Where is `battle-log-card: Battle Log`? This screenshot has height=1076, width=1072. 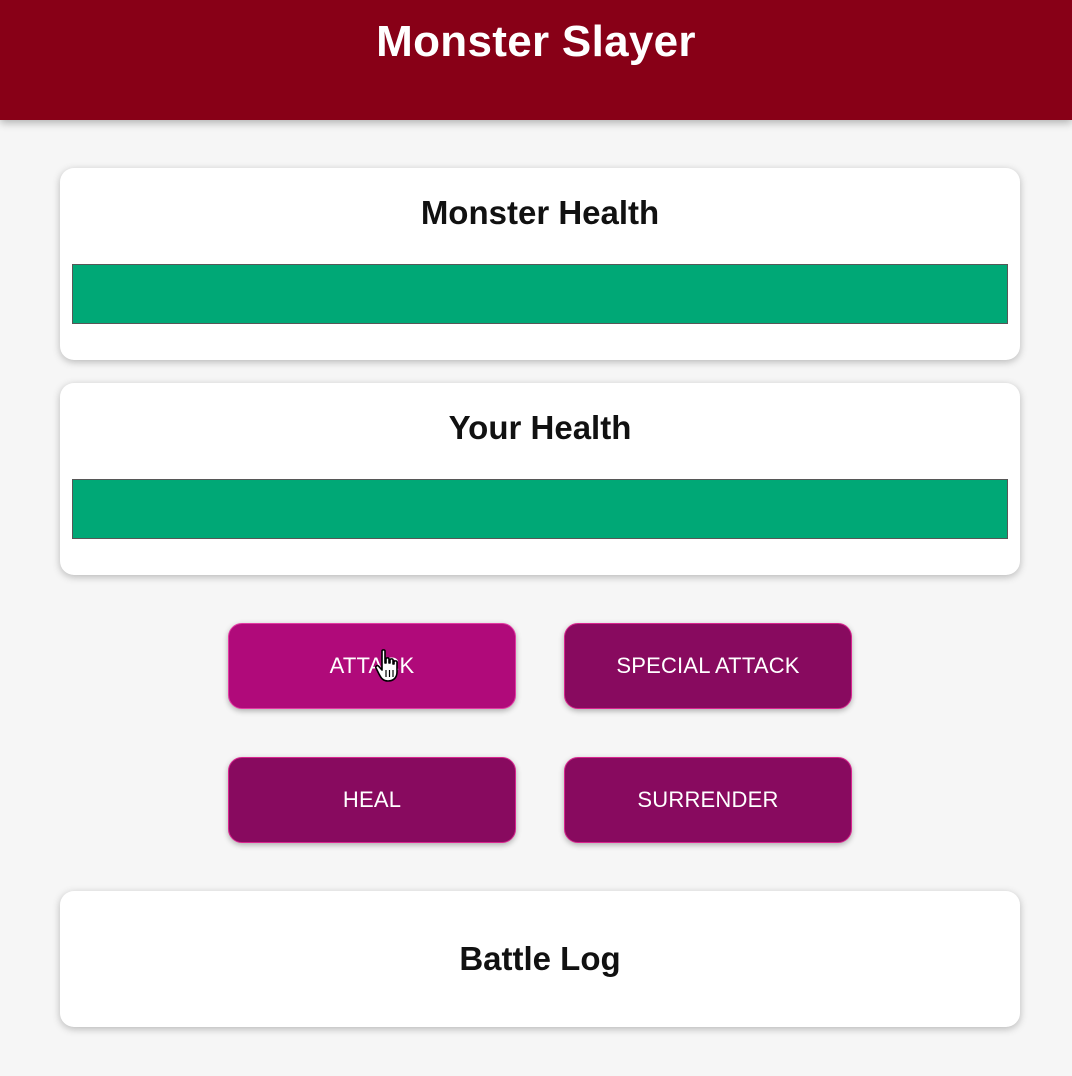 battle-log-card: Battle Log is located at coordinates (540, 959).